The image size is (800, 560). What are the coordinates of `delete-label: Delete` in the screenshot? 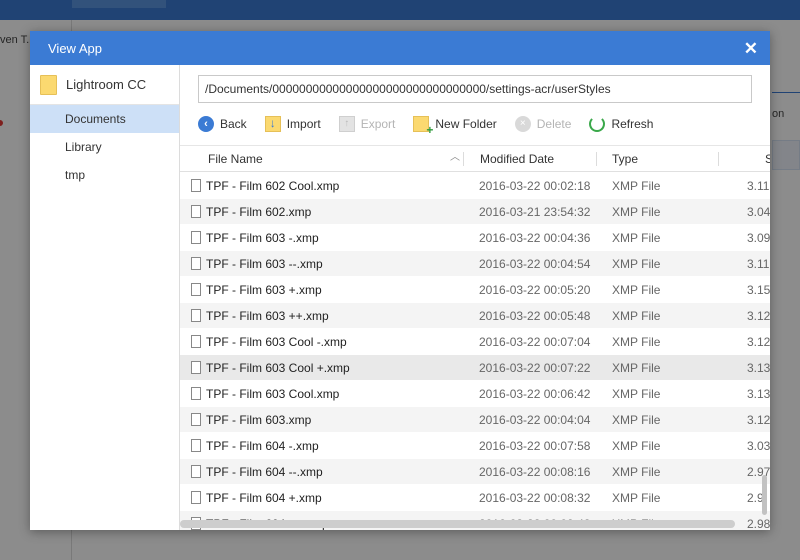 It's located at (554, 124).